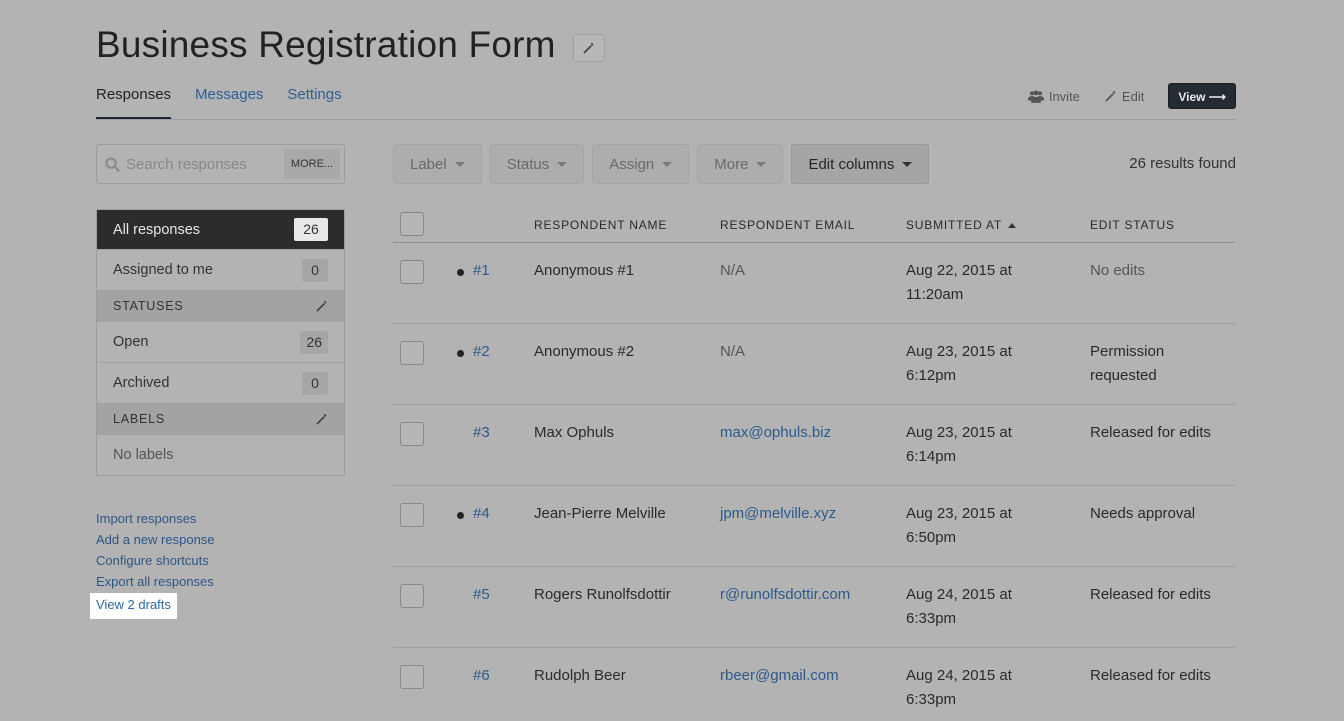 The height and width of the screenshot is (721, 1344). Describe the element at coordinates (1202, 96) in the screenshot. I see `view-form-button: View ⟶` at that location.